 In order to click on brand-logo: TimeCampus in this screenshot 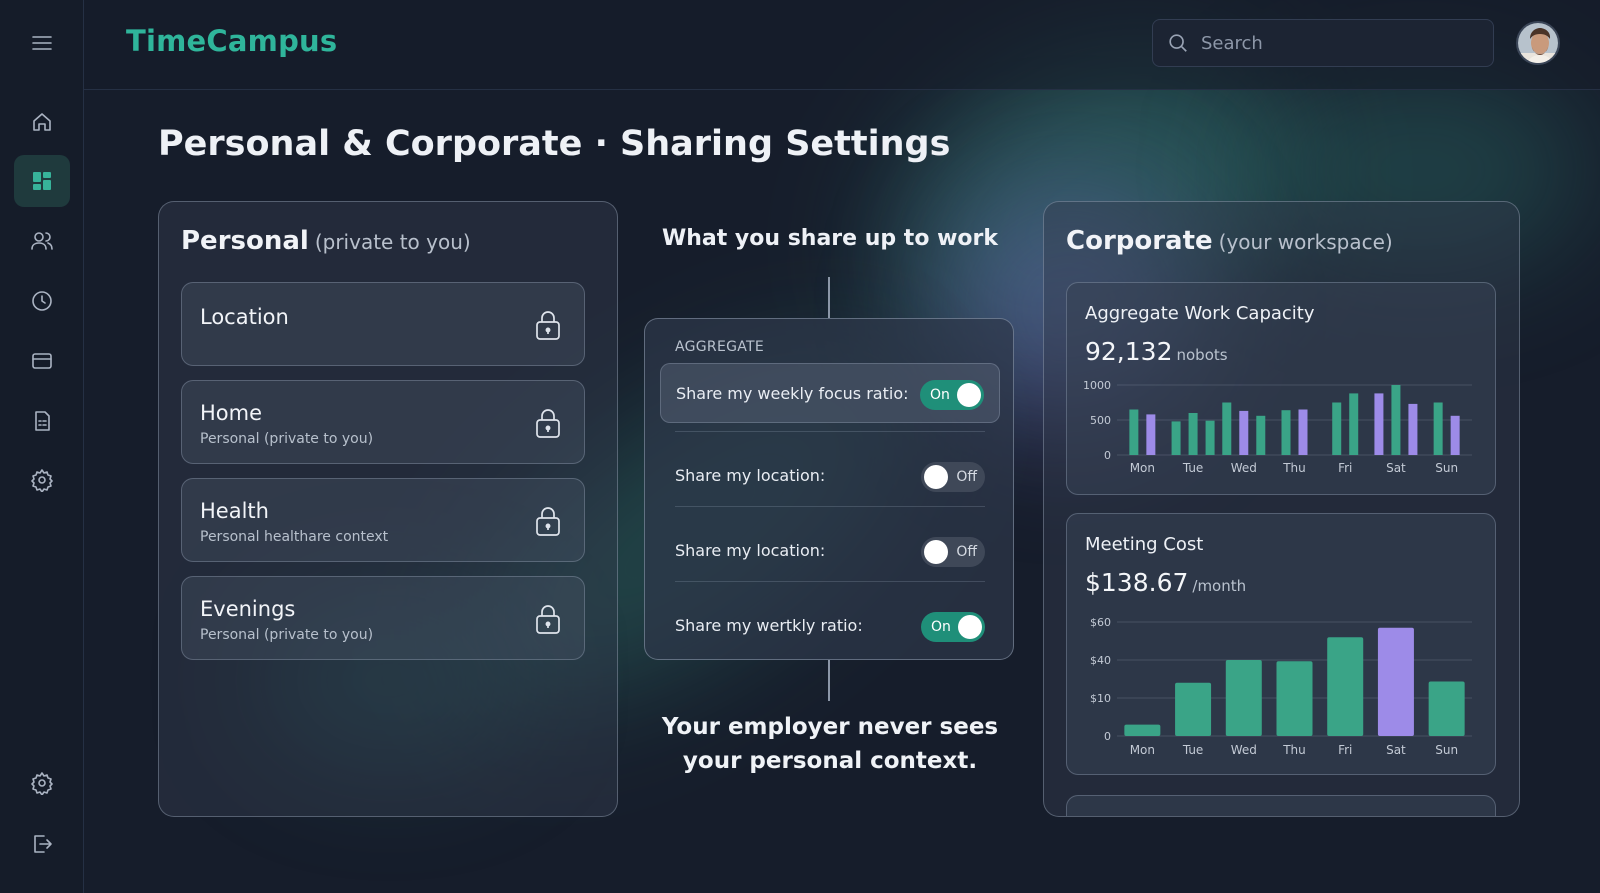, I will do `click(231, 41)`.